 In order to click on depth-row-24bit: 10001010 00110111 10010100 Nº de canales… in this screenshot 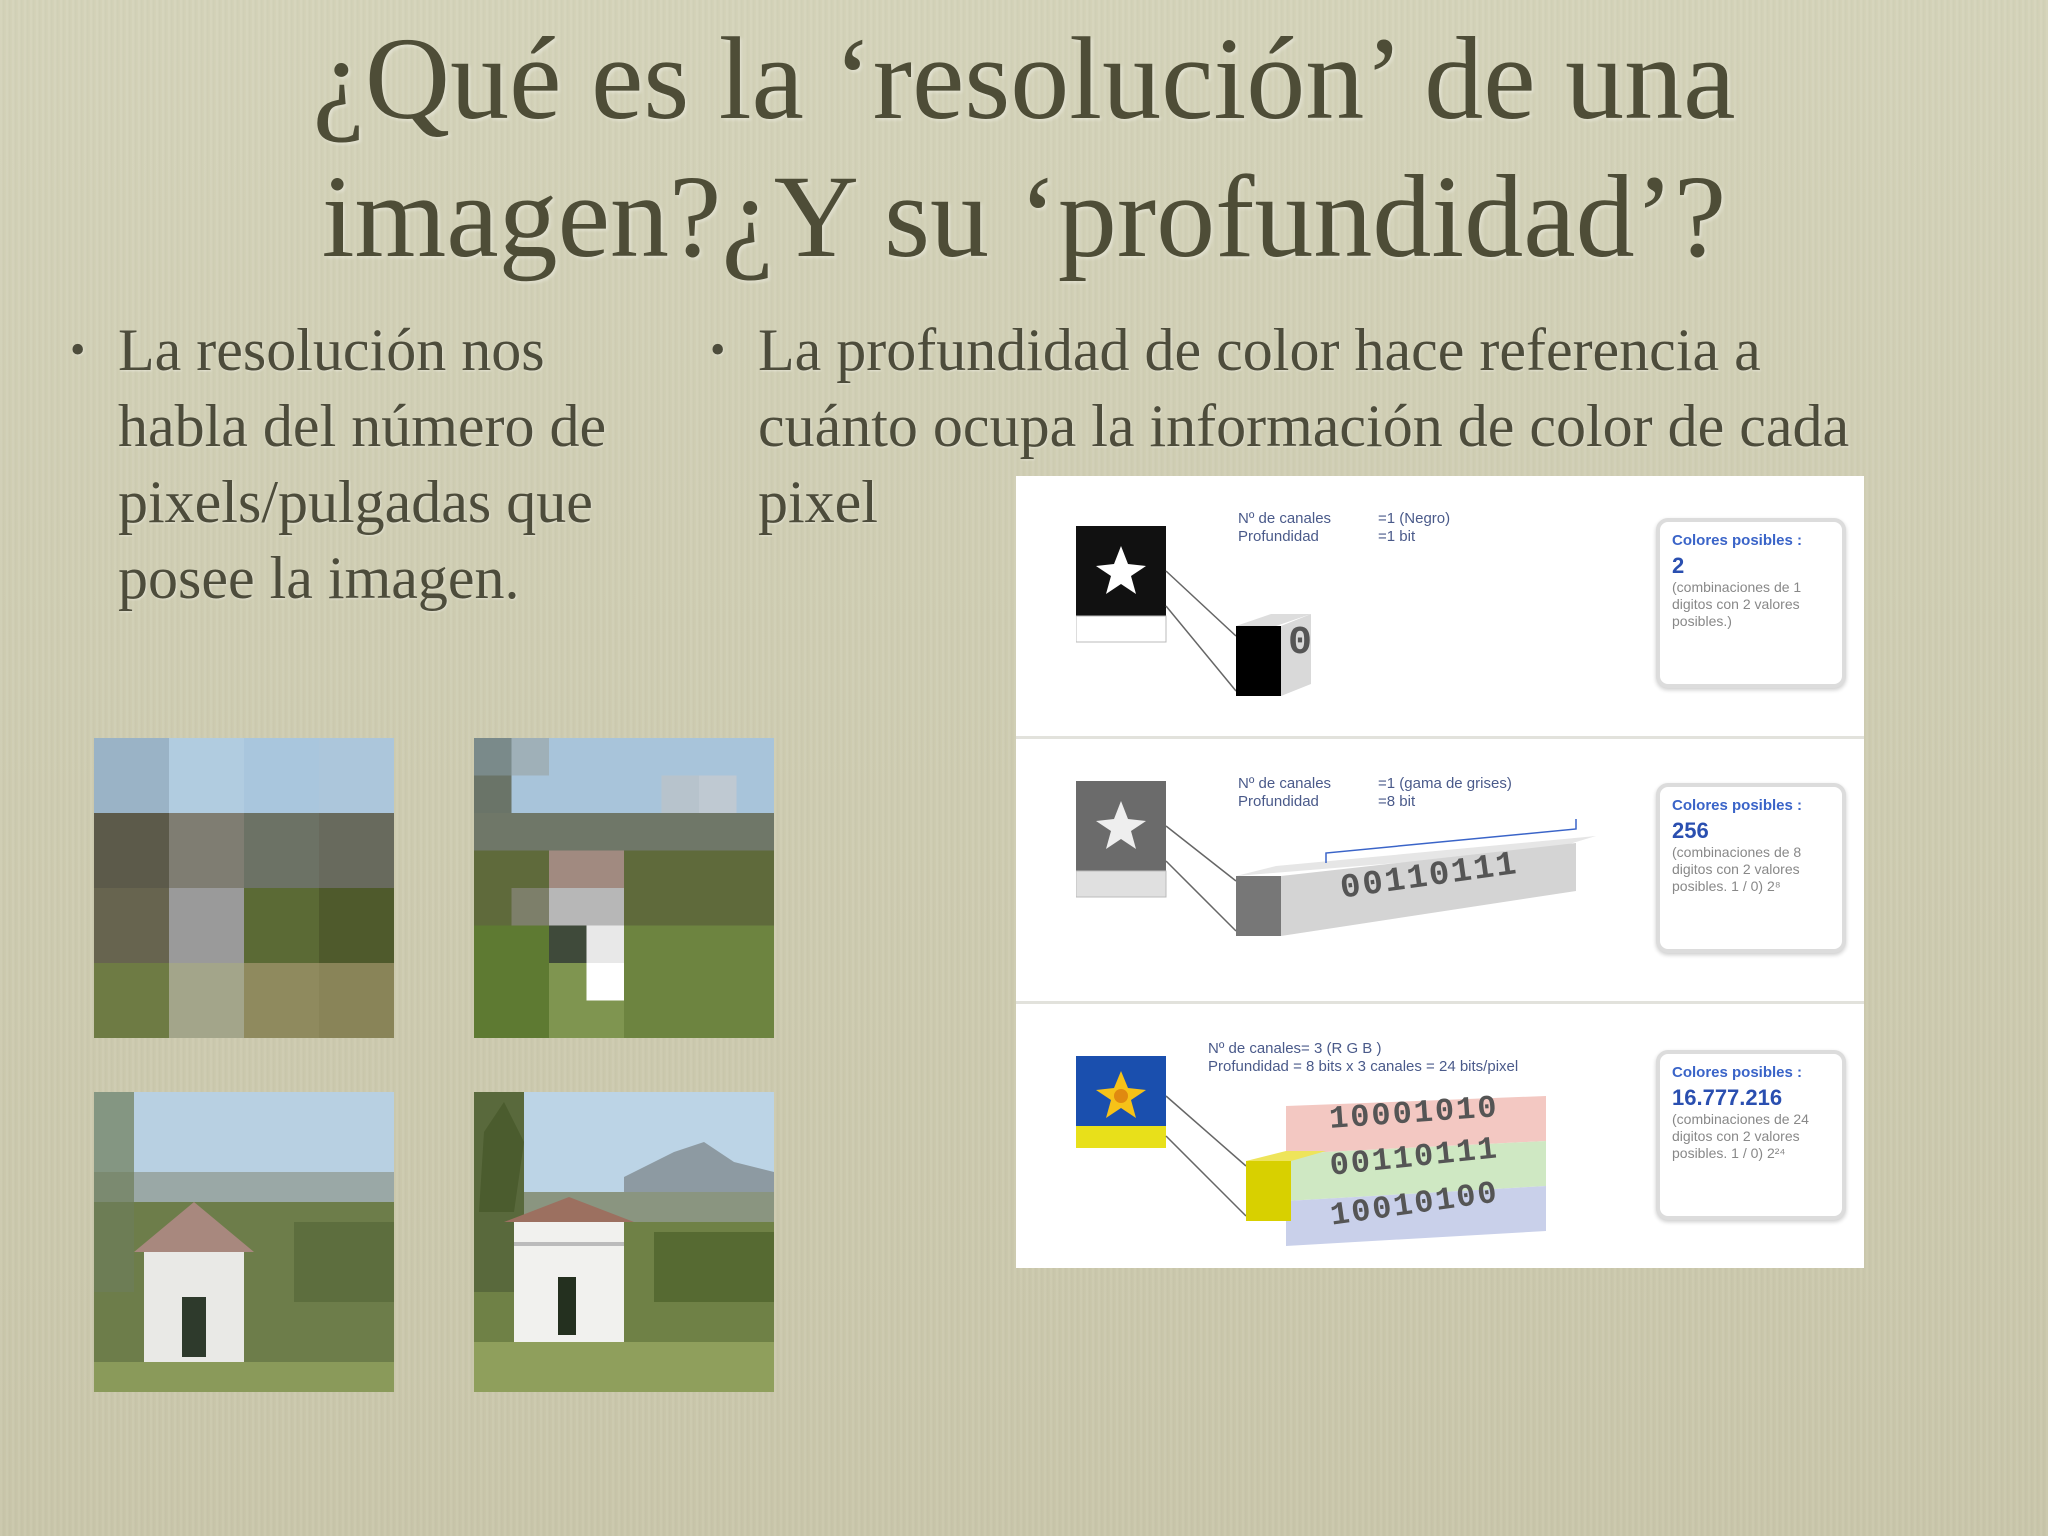, I will do `click(1440, 1137)`.